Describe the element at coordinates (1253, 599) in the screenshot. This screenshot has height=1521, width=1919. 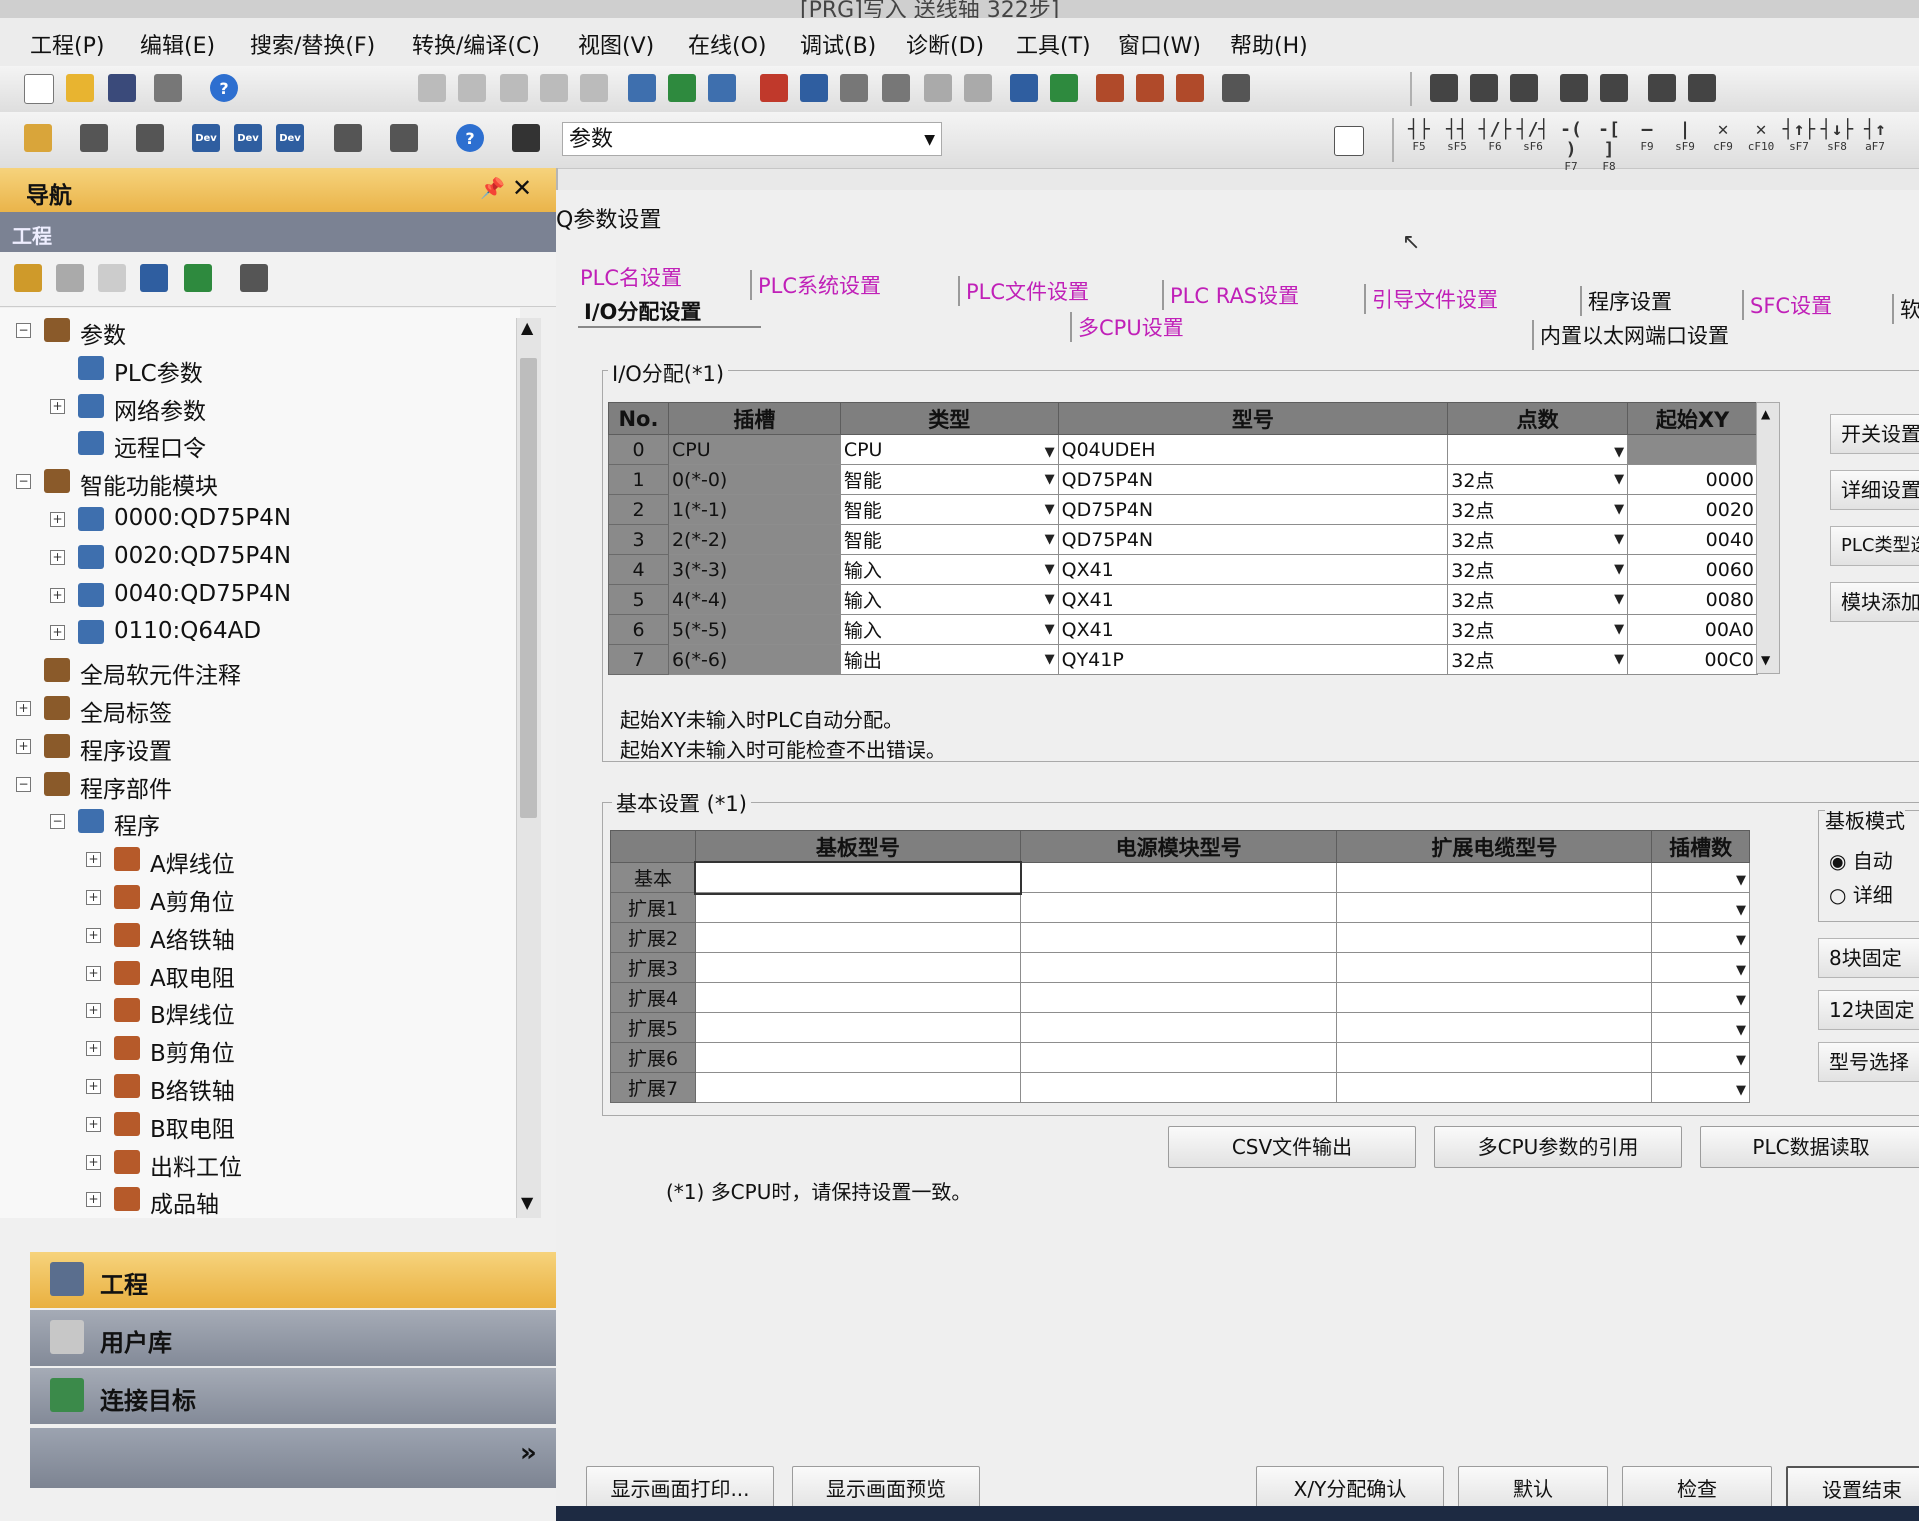
I see `cell-model: QX41` at that location.